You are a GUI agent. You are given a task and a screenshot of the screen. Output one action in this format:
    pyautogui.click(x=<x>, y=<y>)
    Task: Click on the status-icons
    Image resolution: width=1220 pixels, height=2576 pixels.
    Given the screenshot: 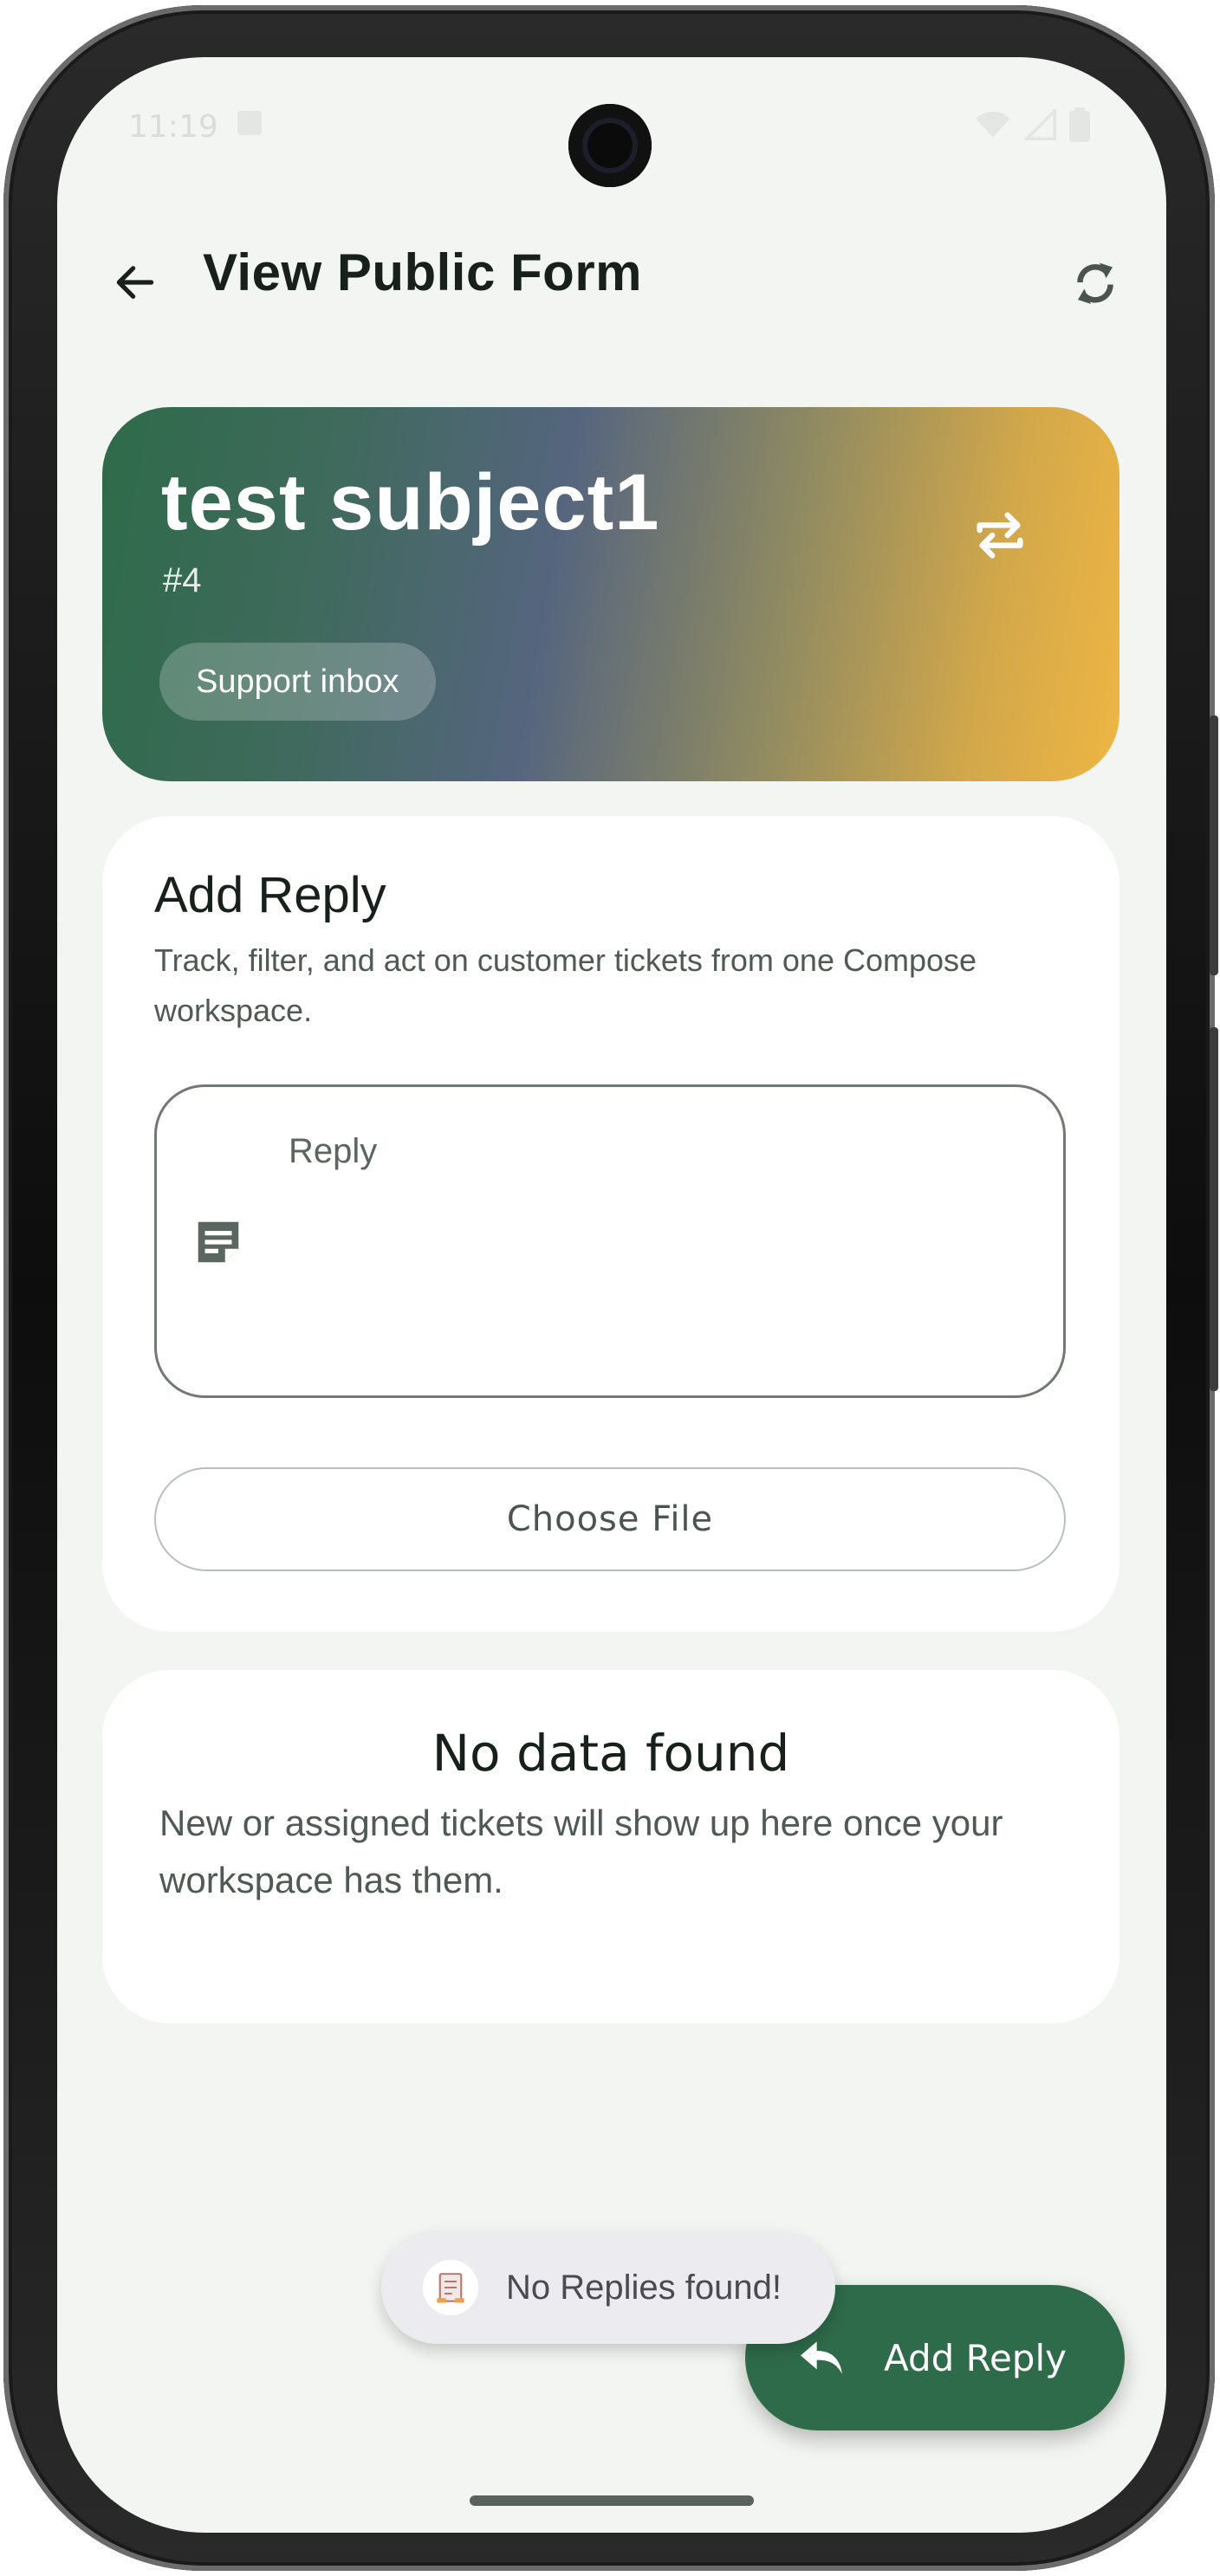 What is the action you would take?
    pyautogui.click(x=1032, y=124)
    